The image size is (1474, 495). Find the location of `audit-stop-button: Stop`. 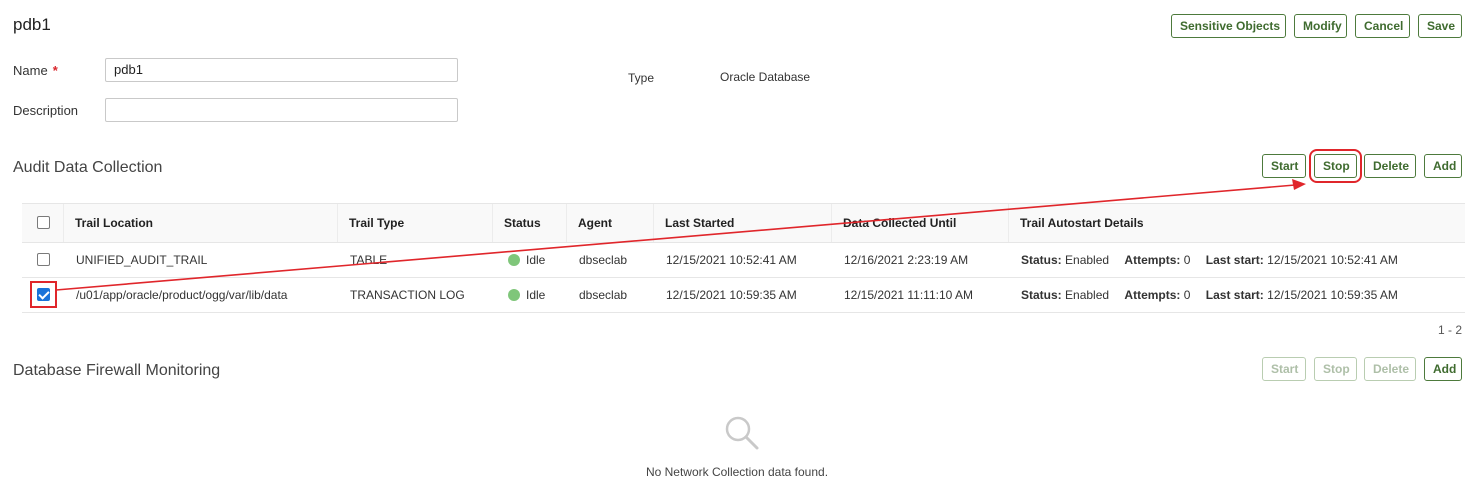

audit-stop-button: Stop is located at coordinates (1335, 166).